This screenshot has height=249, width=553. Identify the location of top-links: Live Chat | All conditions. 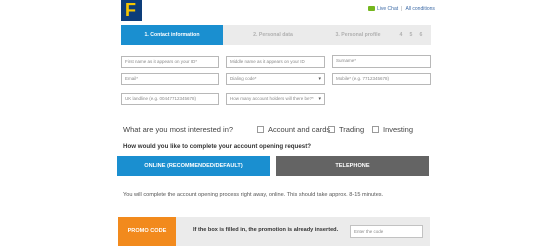
(401, 9).